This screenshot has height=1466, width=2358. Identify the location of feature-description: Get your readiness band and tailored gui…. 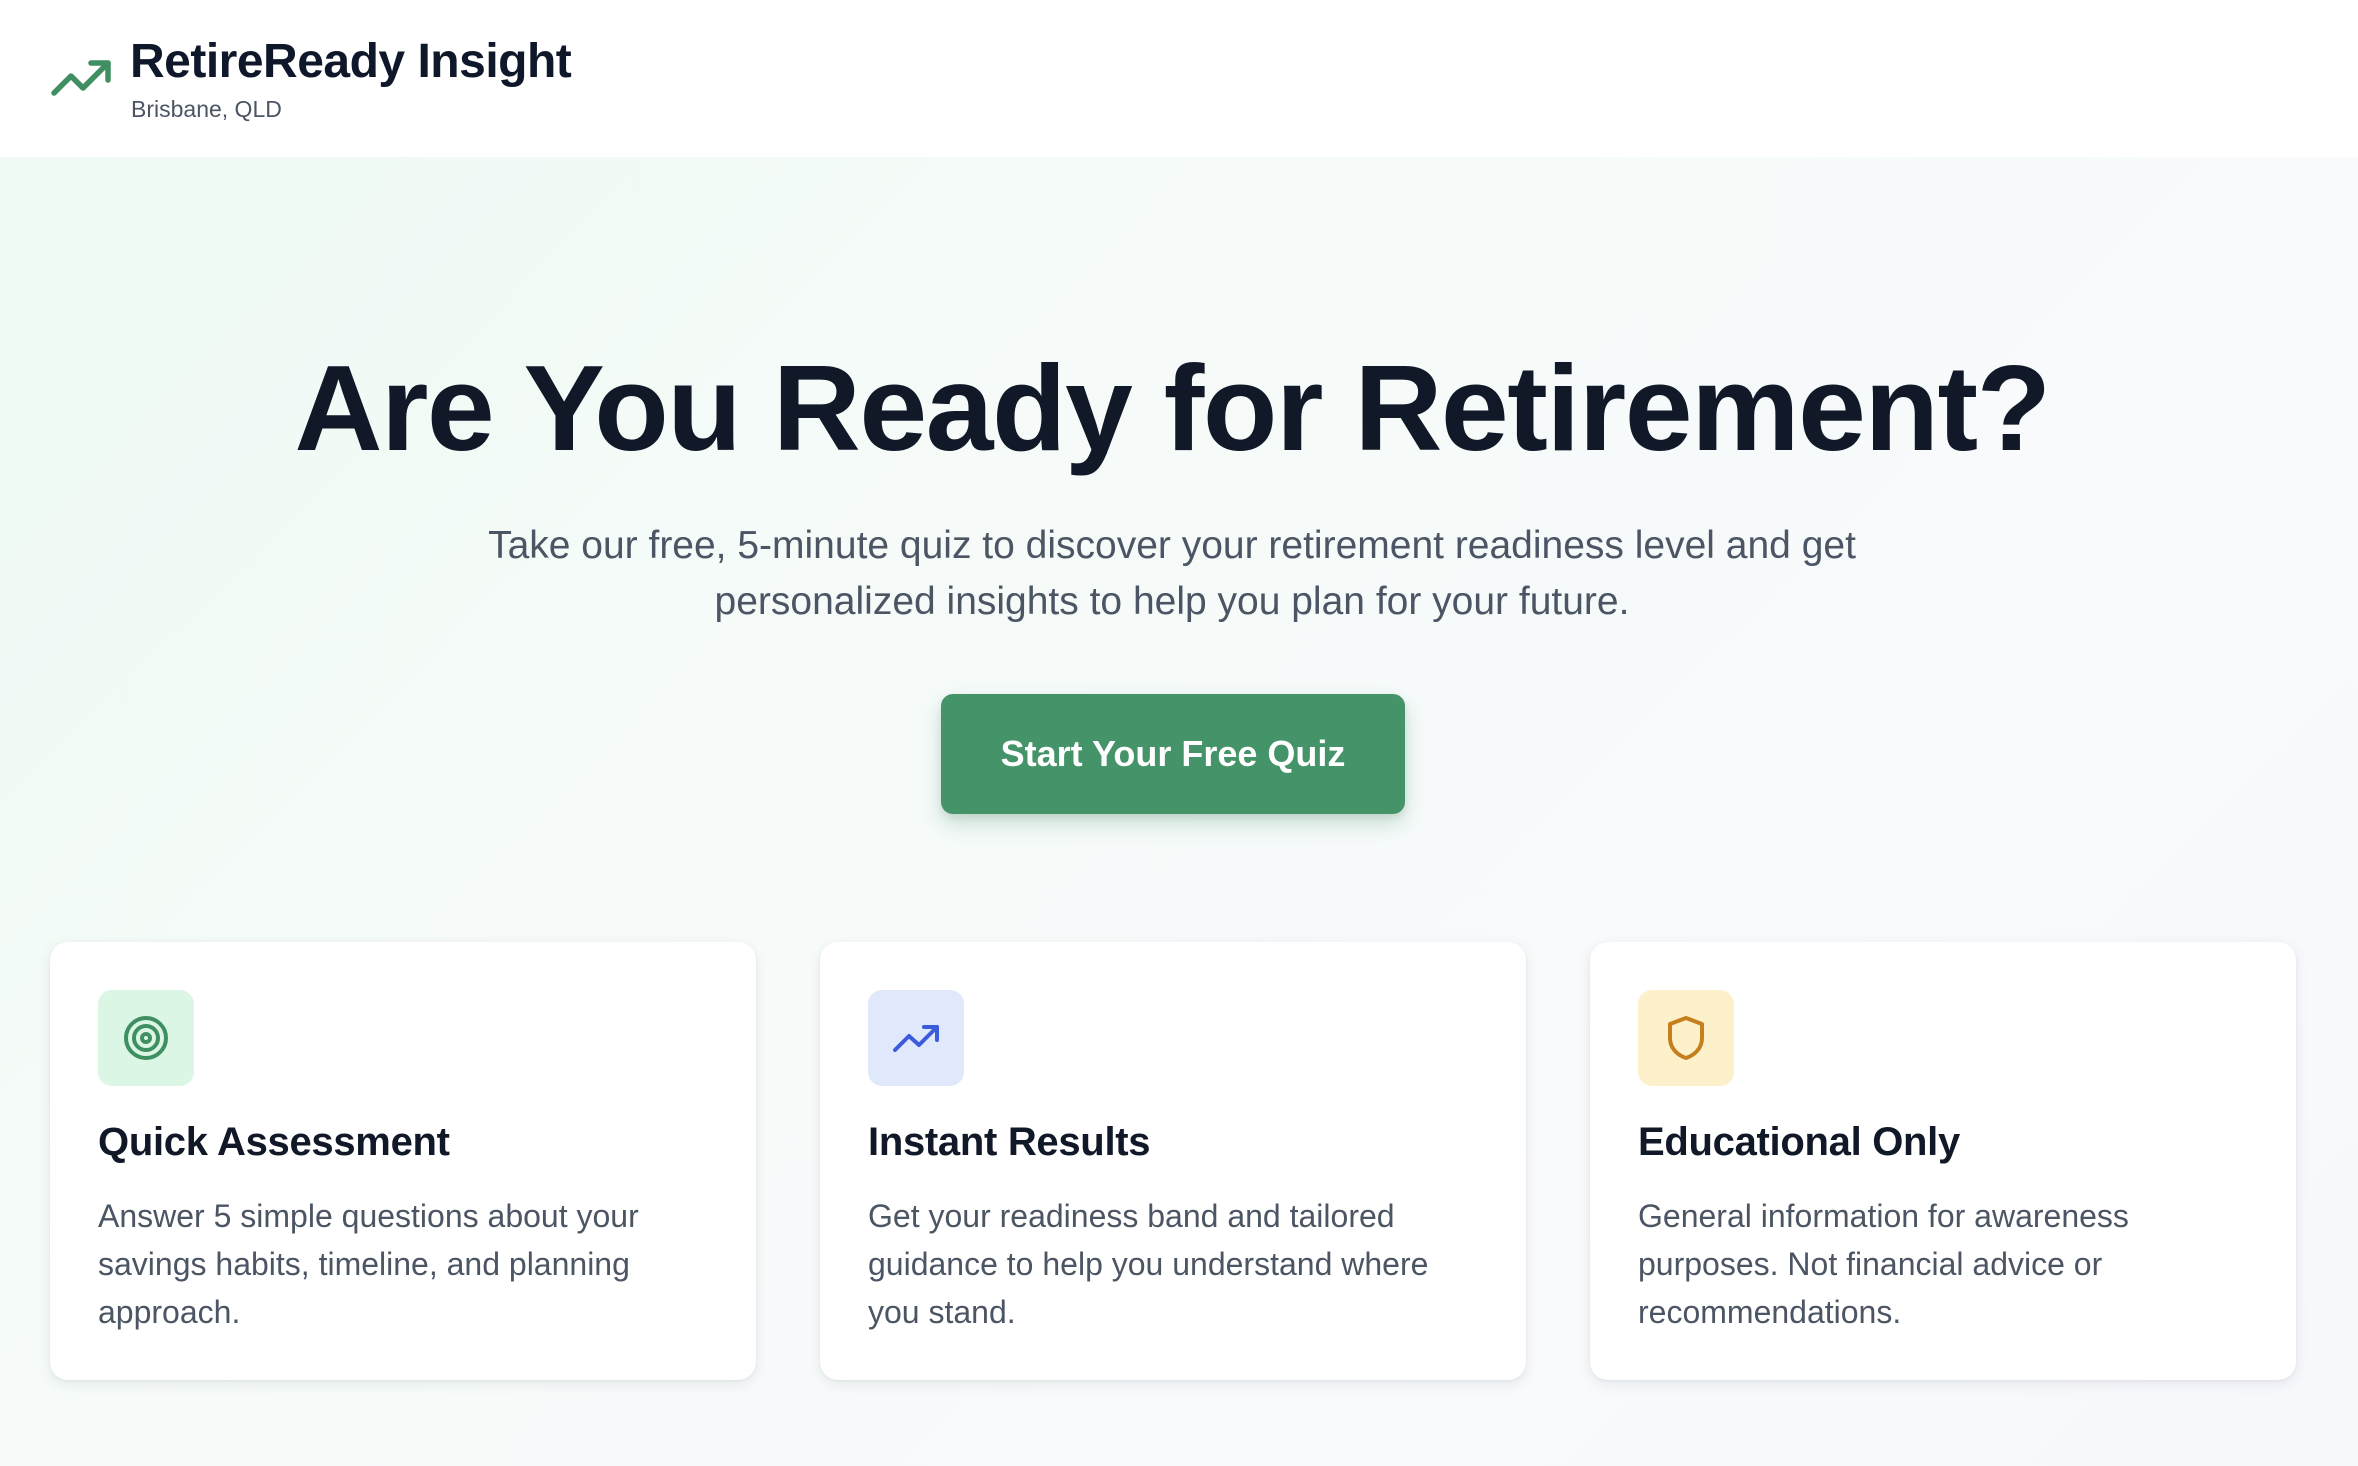
(1148, 1264).